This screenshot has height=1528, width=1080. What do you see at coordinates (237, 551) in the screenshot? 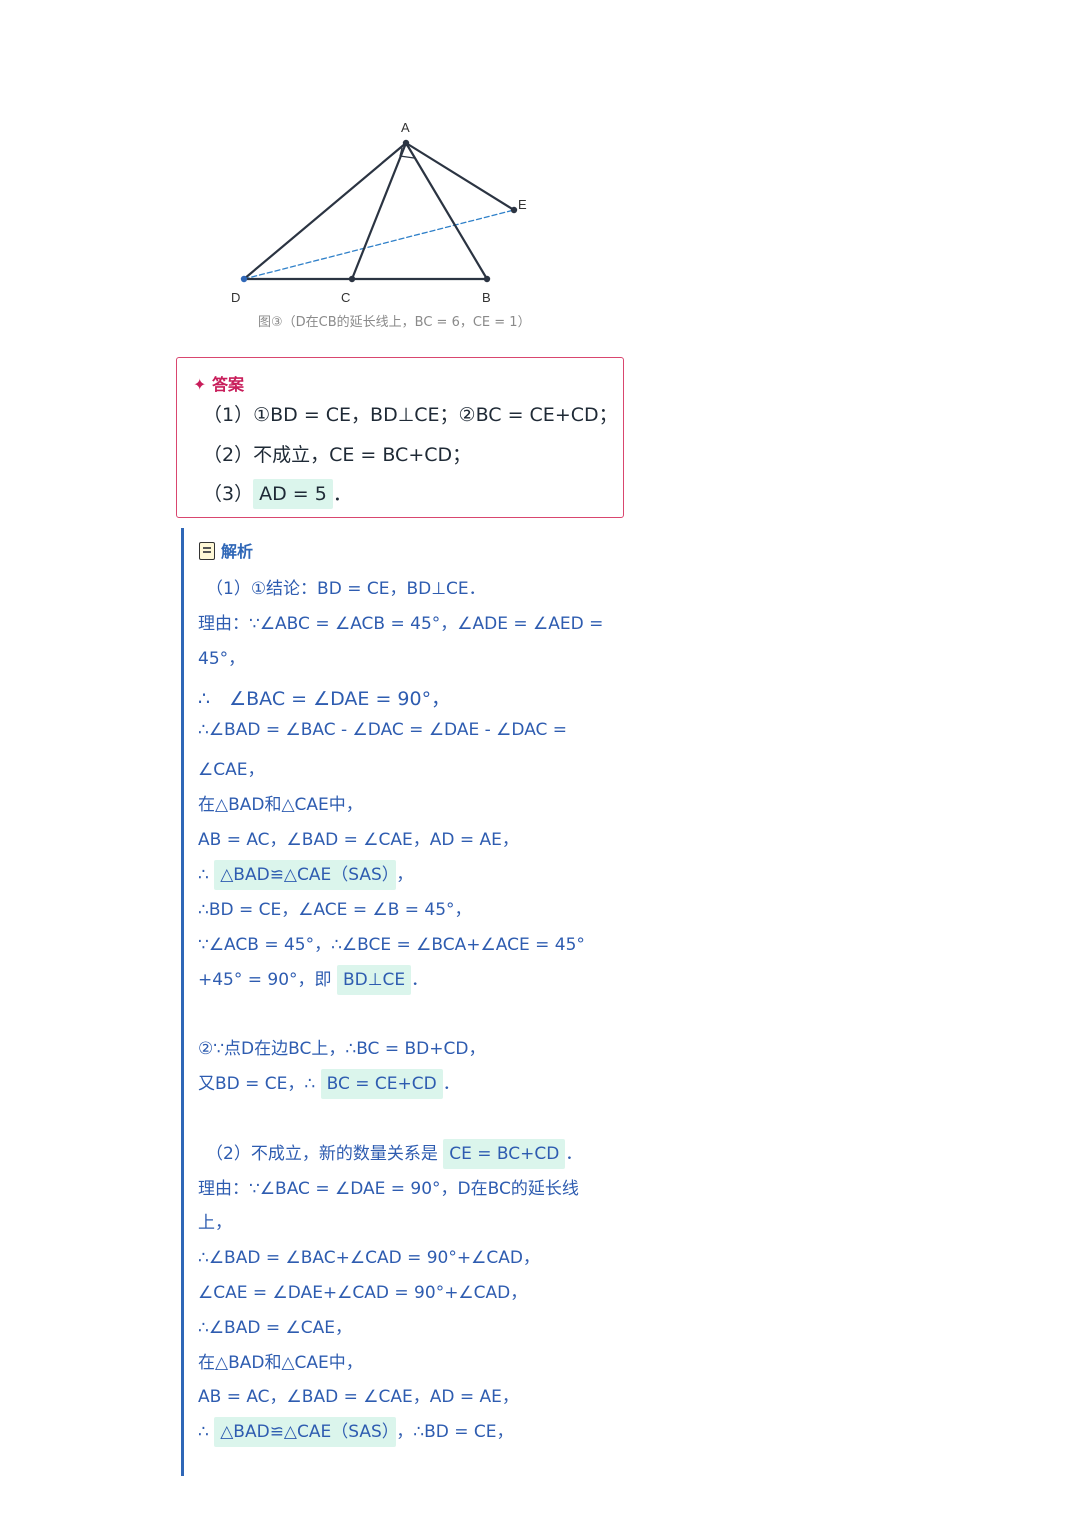
I see `analysis-title-text: 解析` at bounding box center [237, 551].